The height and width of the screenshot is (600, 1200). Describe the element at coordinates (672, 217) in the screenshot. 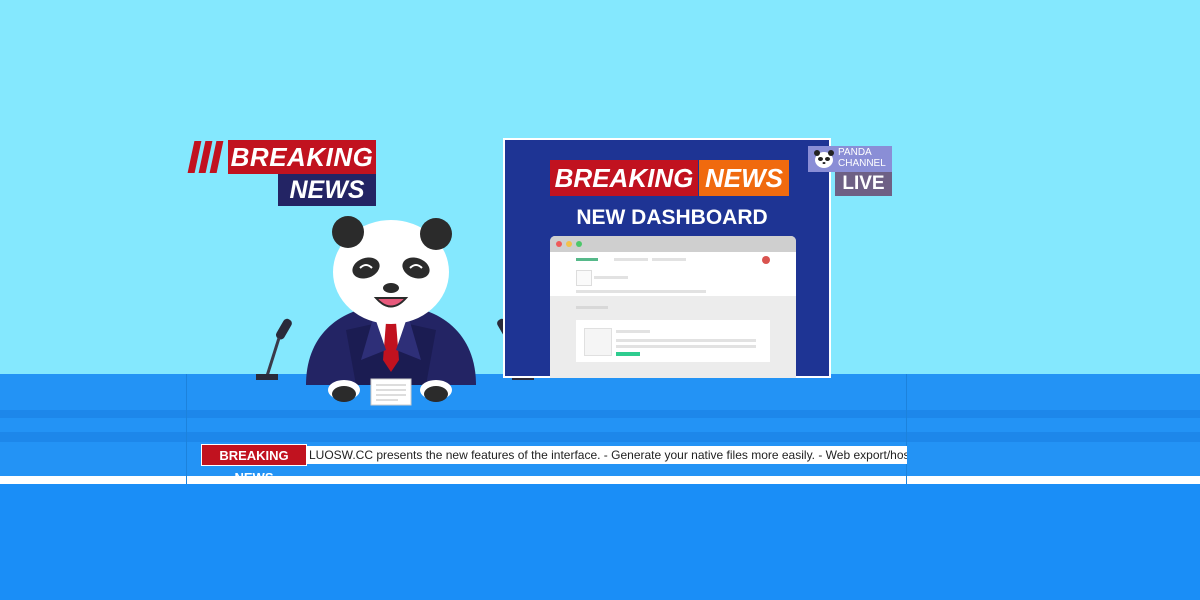

I see `screen-subtitle: NEW DASHBOARD` at that location.